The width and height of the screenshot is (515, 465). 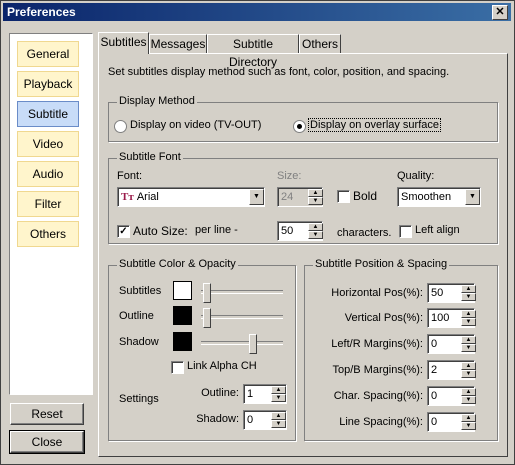 What do you see at coordinates (182, 290) in the screenshot?
I see `subtitles-color-swatch` at bounding box center [182, 290].